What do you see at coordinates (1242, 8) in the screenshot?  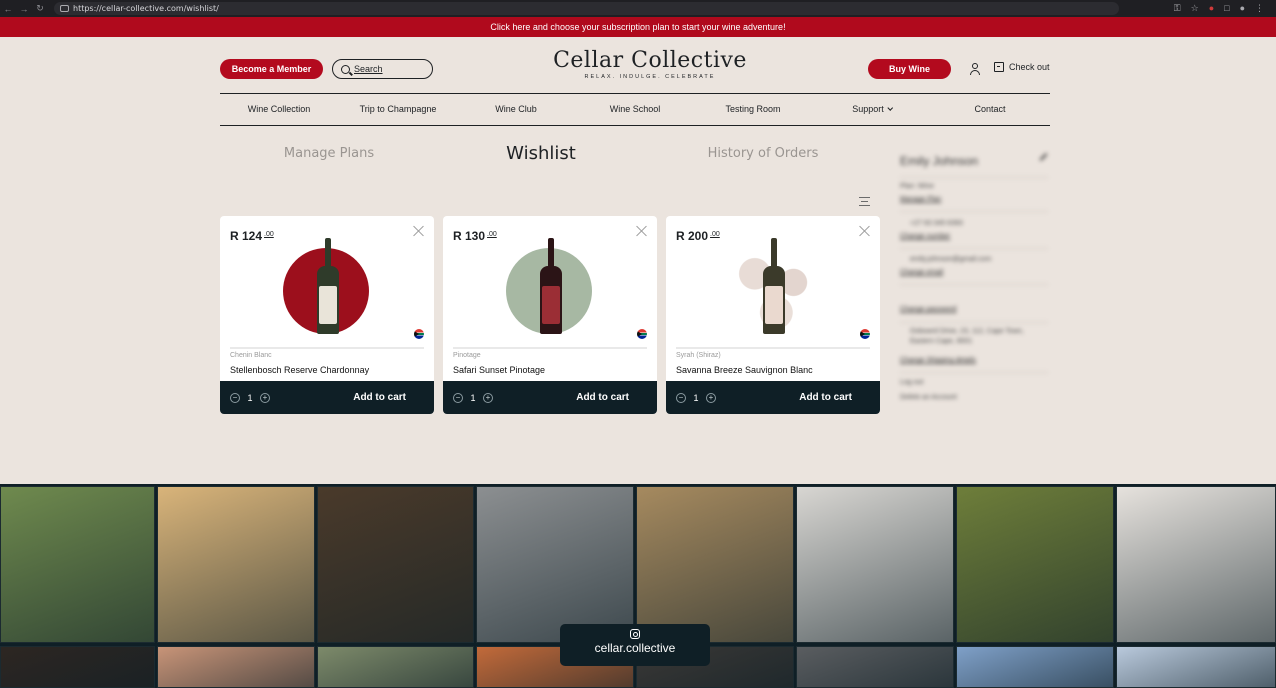 I see `profile-avatar-icon: ●` at bounding box center [1242, 8].